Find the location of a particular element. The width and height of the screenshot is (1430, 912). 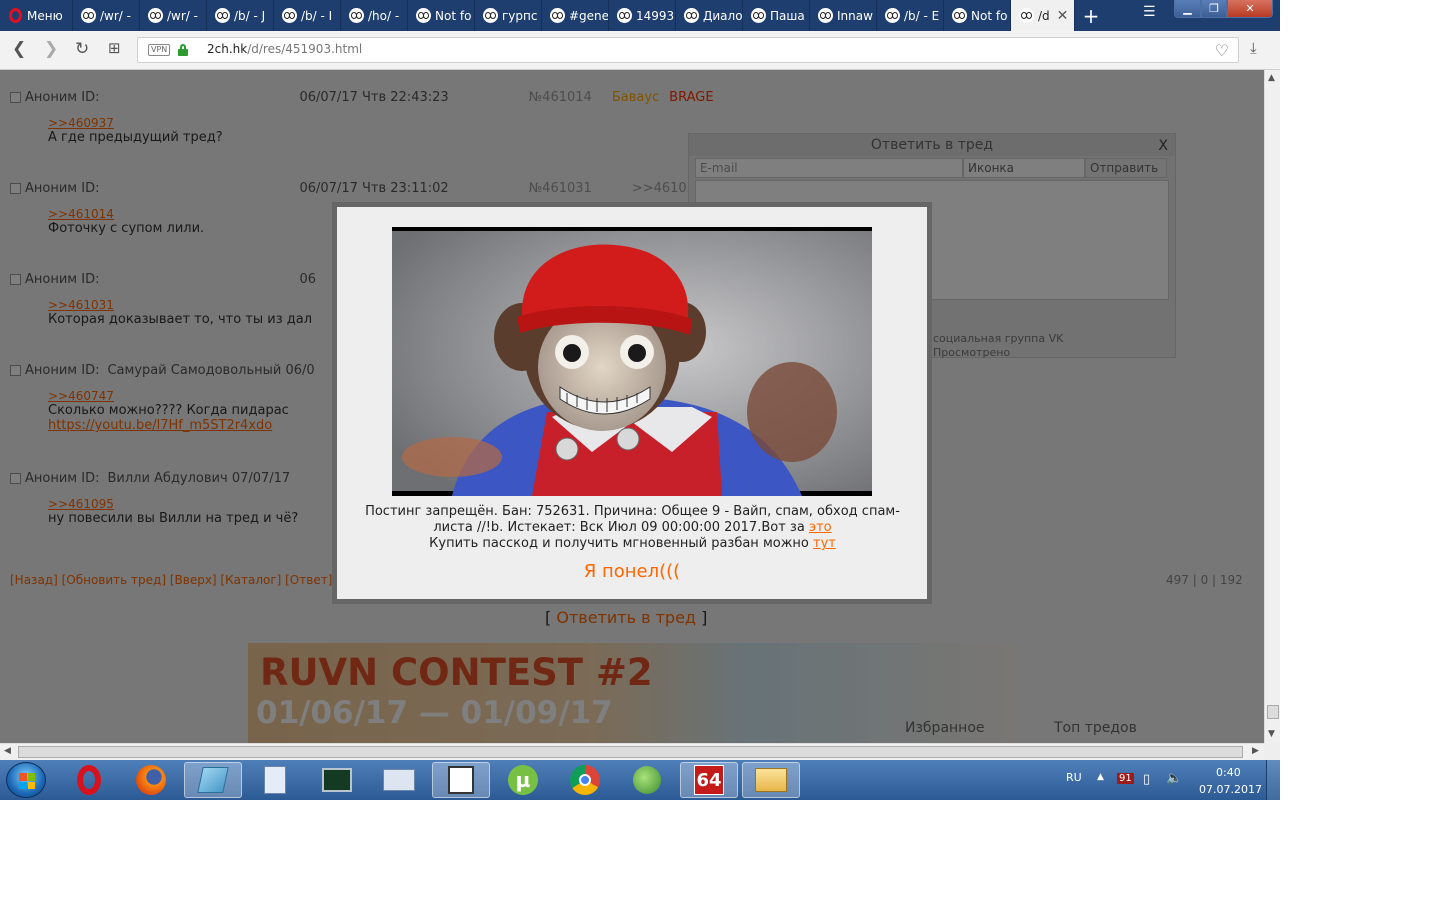

tab: /b/ - J is located at coordinates (240, 15).